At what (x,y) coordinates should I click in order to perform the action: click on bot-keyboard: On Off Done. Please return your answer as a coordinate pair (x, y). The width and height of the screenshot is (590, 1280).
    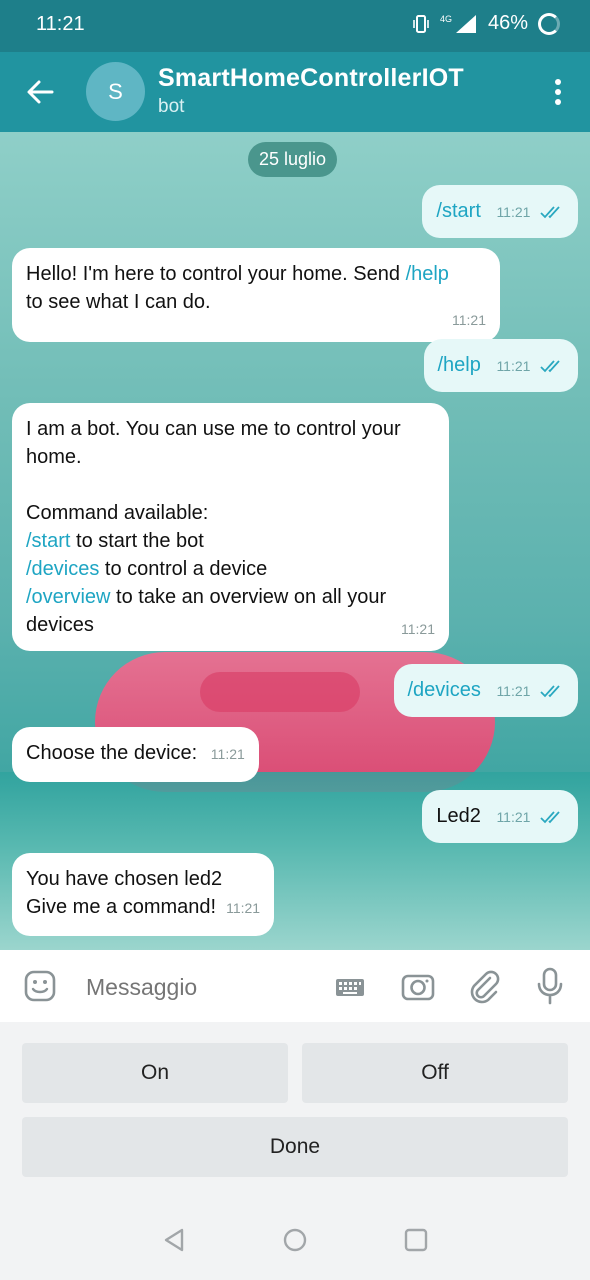
    Looking at the image, I should click on (295, 1111).